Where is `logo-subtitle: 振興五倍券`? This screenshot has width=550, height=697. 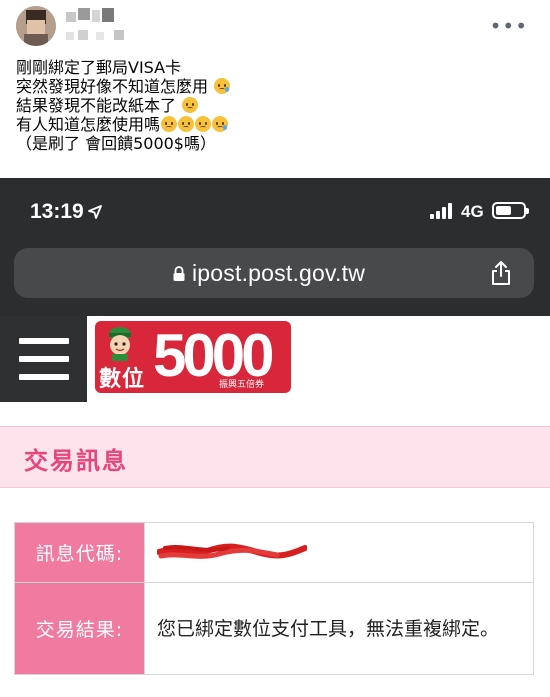
logo-subtitle: 振興五倍券 is located at coordinates (242, 385).